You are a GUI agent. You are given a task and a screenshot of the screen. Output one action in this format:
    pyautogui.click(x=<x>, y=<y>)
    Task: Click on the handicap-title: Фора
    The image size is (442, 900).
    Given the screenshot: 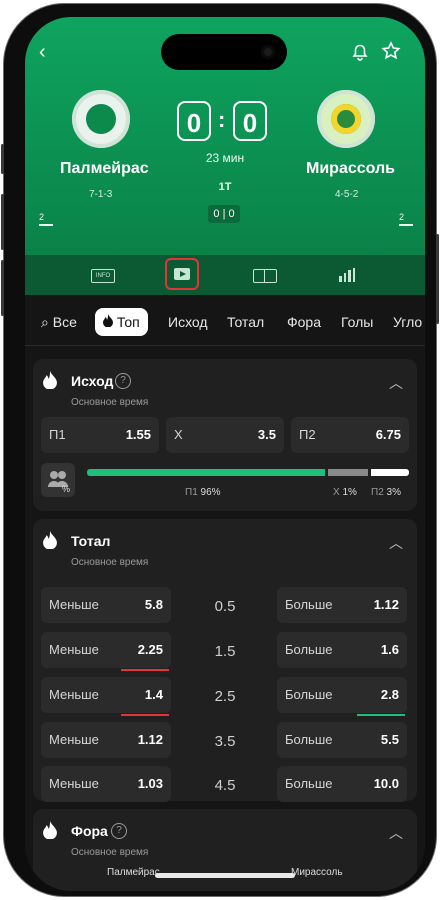 What is the action you would take?
    pyautogui.click(x=89, y=831)
    